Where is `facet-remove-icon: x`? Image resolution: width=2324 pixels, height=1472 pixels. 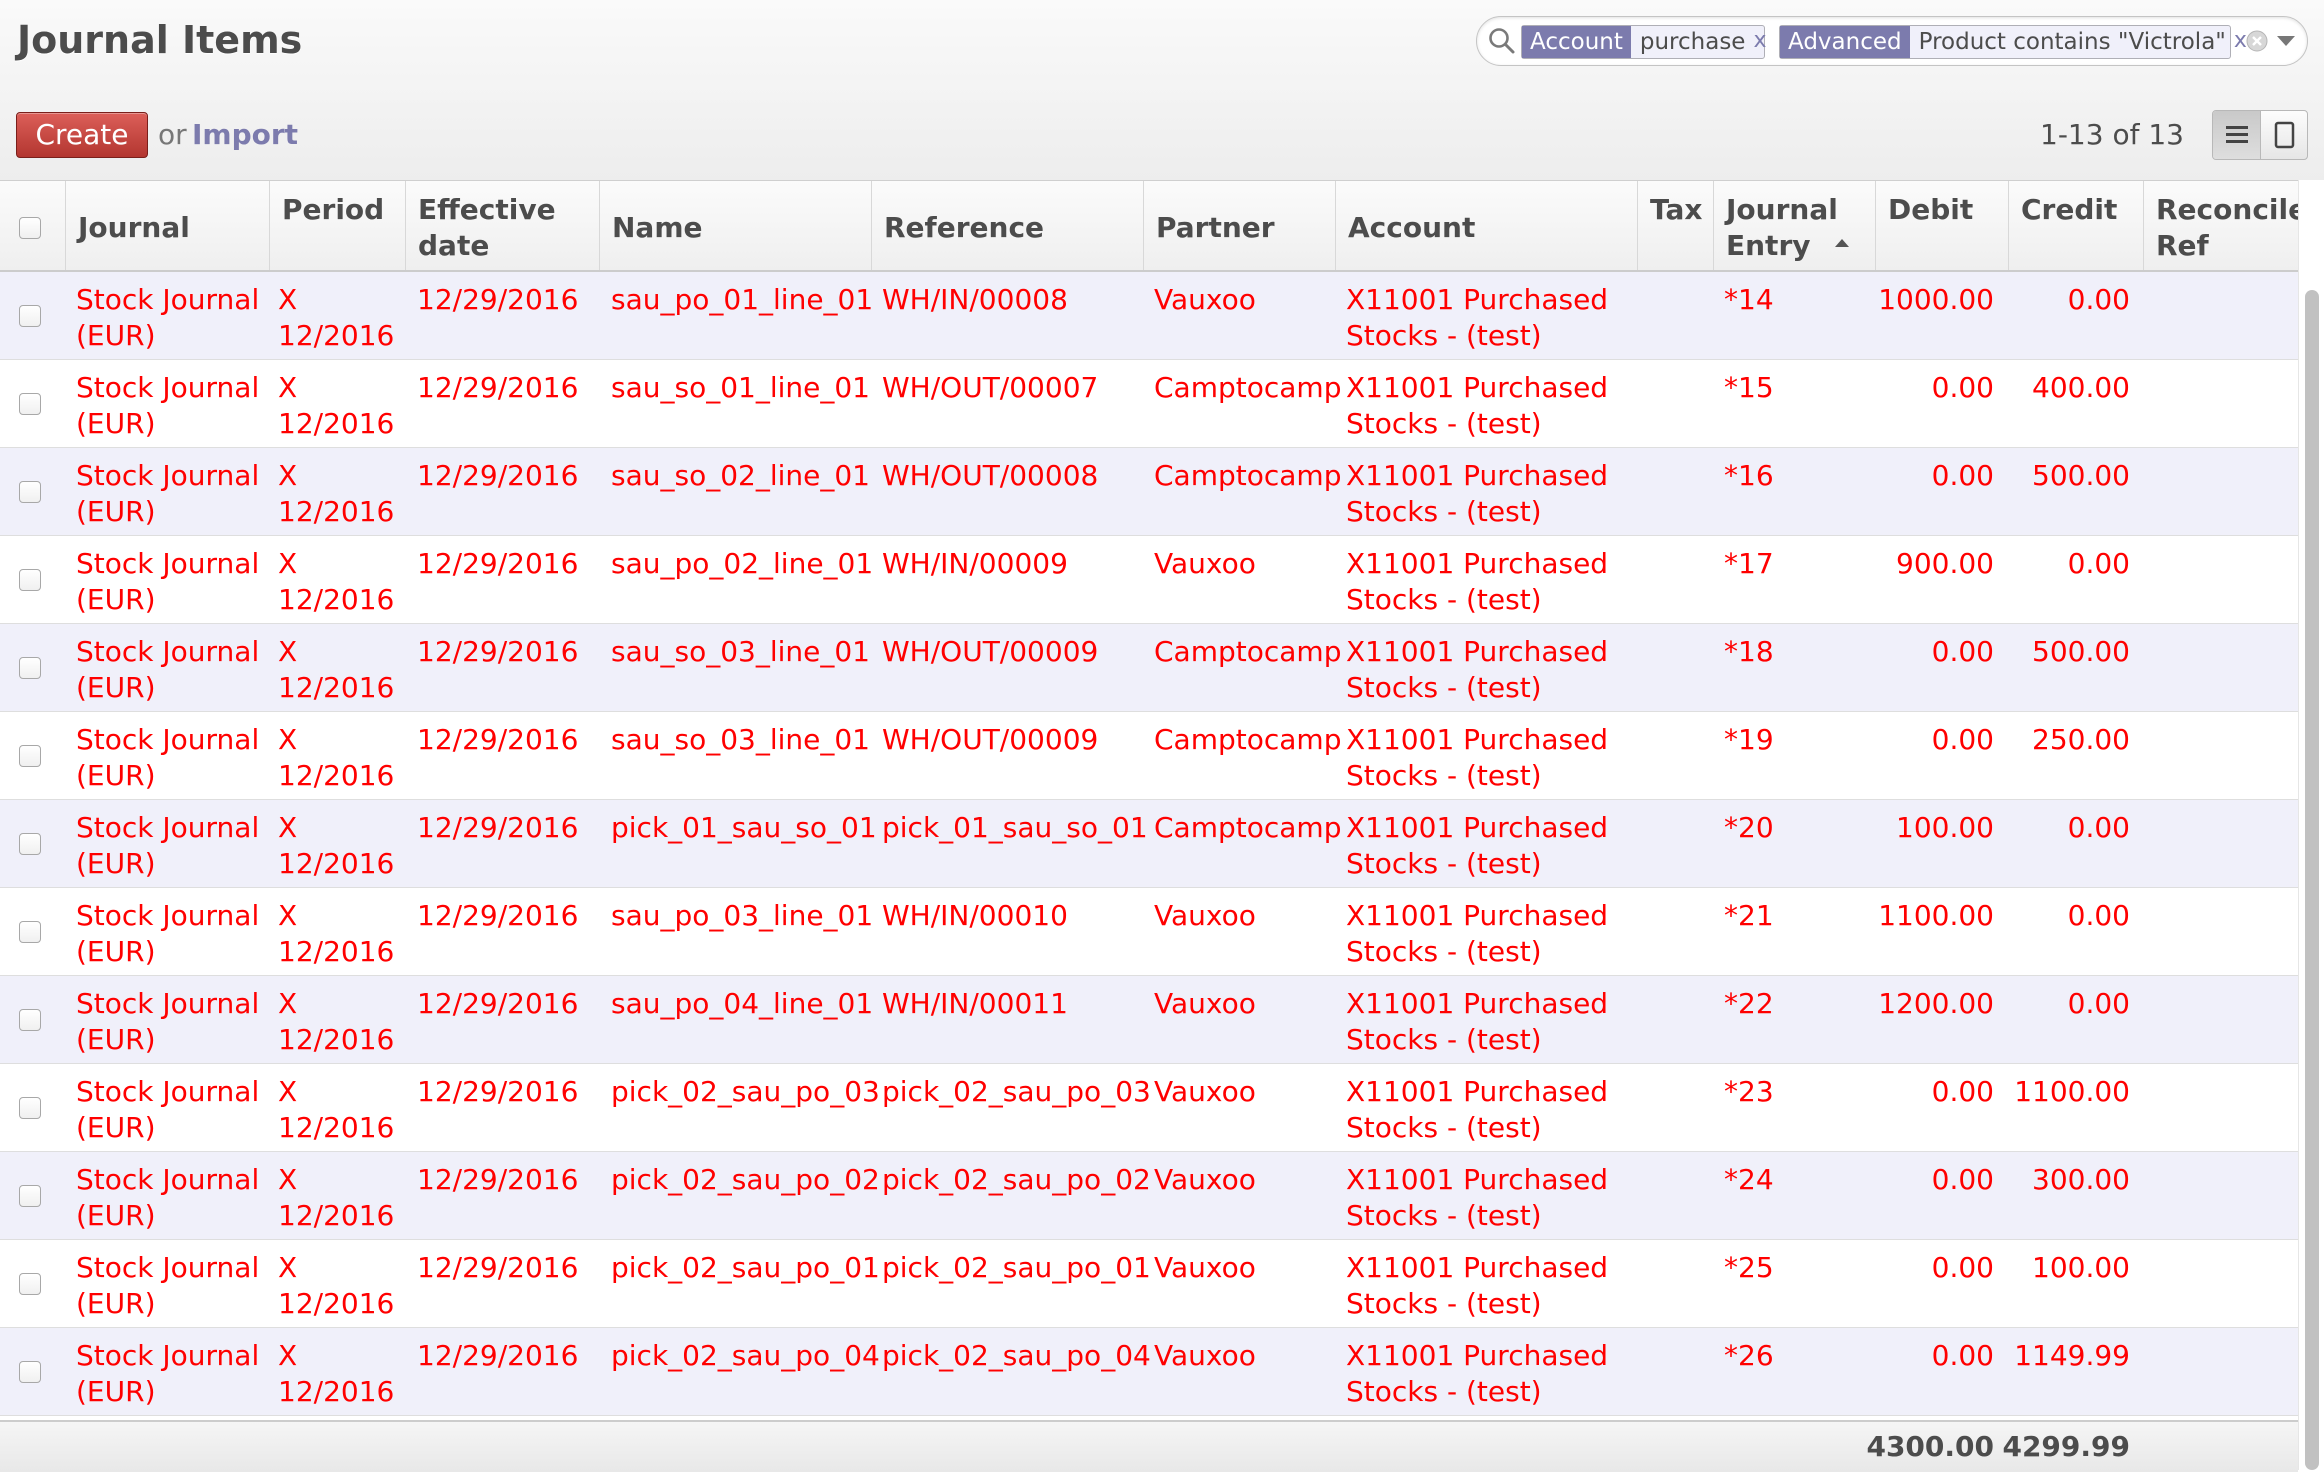 facet-remove-icon: x is located at coordinates (1762, 42).